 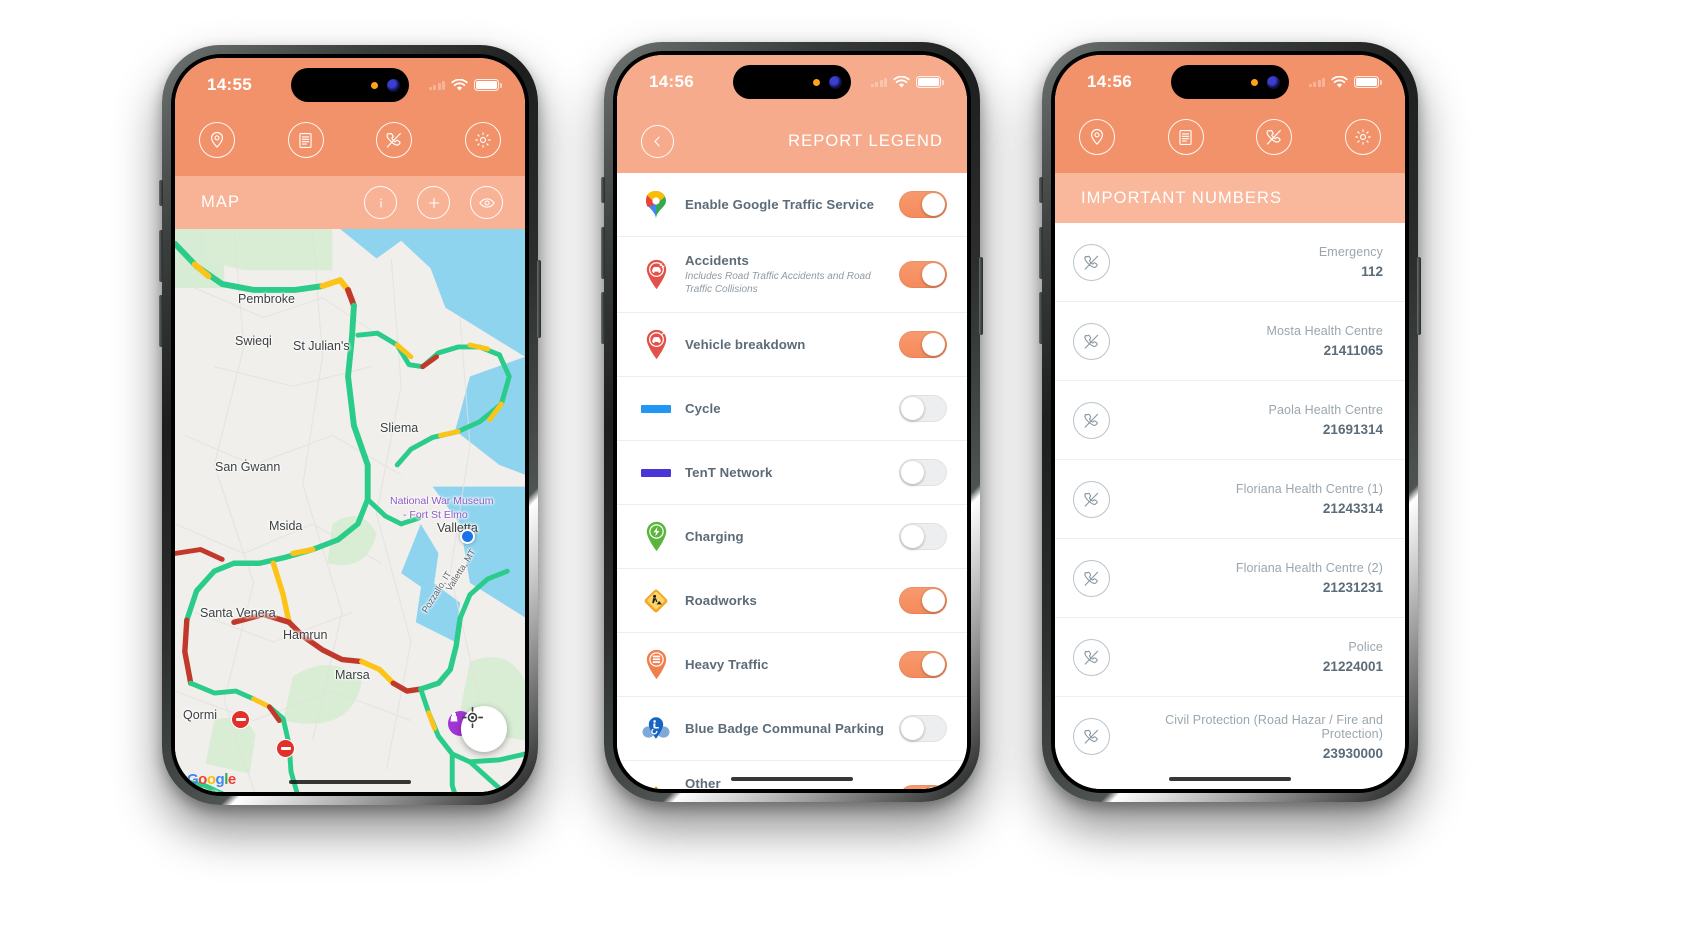 I want to click on number-row: Paola Health Centre 21691314, so click(x=1230, y=420).